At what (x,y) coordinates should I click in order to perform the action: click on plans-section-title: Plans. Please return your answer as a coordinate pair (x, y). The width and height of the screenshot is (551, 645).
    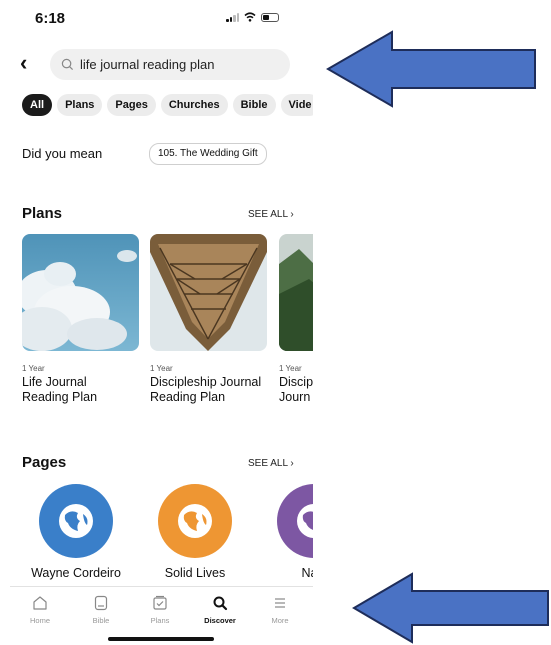
    Looking at the image, I should click on (42, 213).